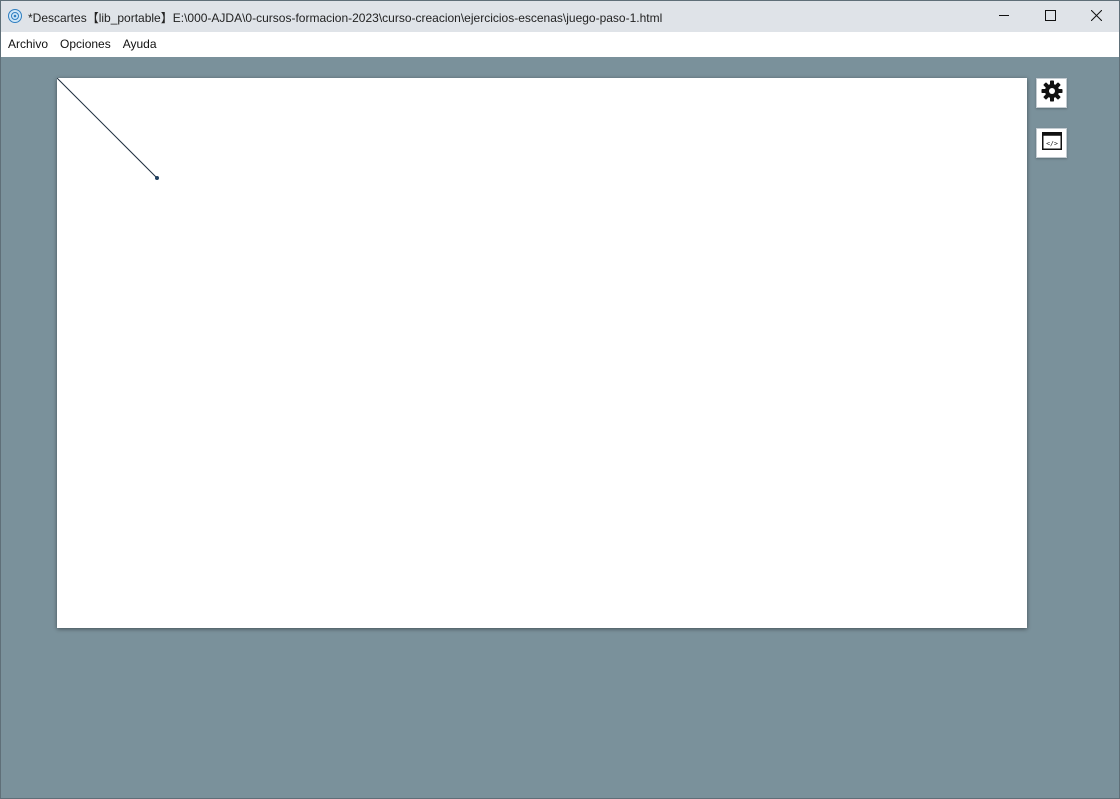  I want to click on menu-bar: Archivo Opciones Ayuda, so click(560, 44).